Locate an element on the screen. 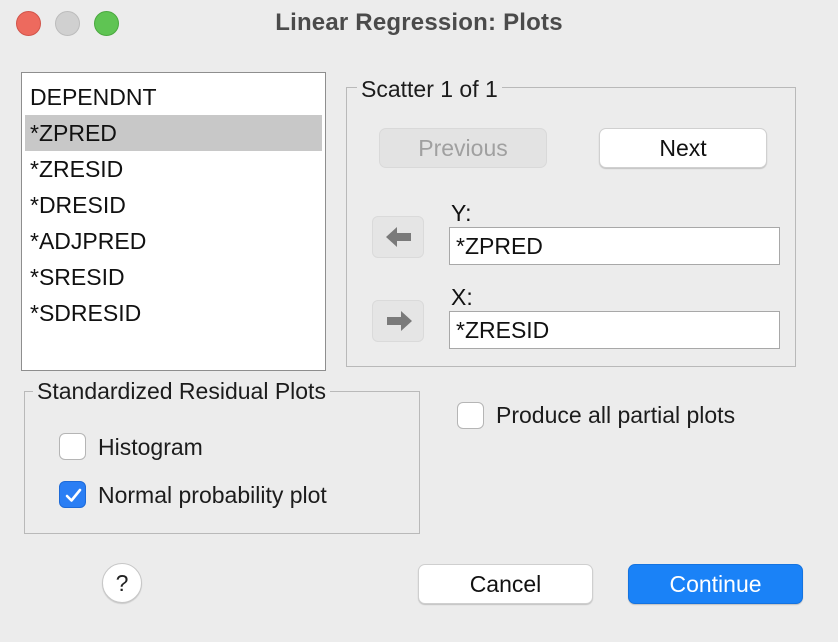 This screenshot has height=642, width=838. list-item-sresid: *SRESID is located at coordinates (173, 277).